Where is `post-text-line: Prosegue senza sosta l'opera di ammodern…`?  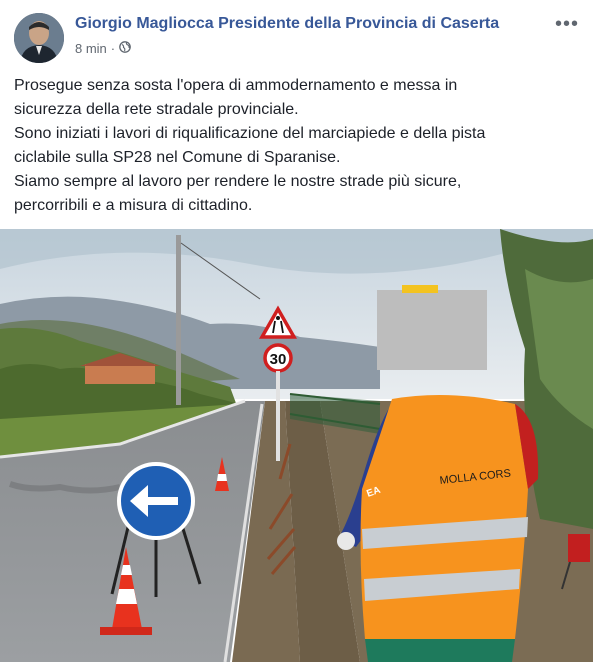 post-text-line: Prosegue senza sosta l'opera di ammodern… is located at coordinates (236, 85).